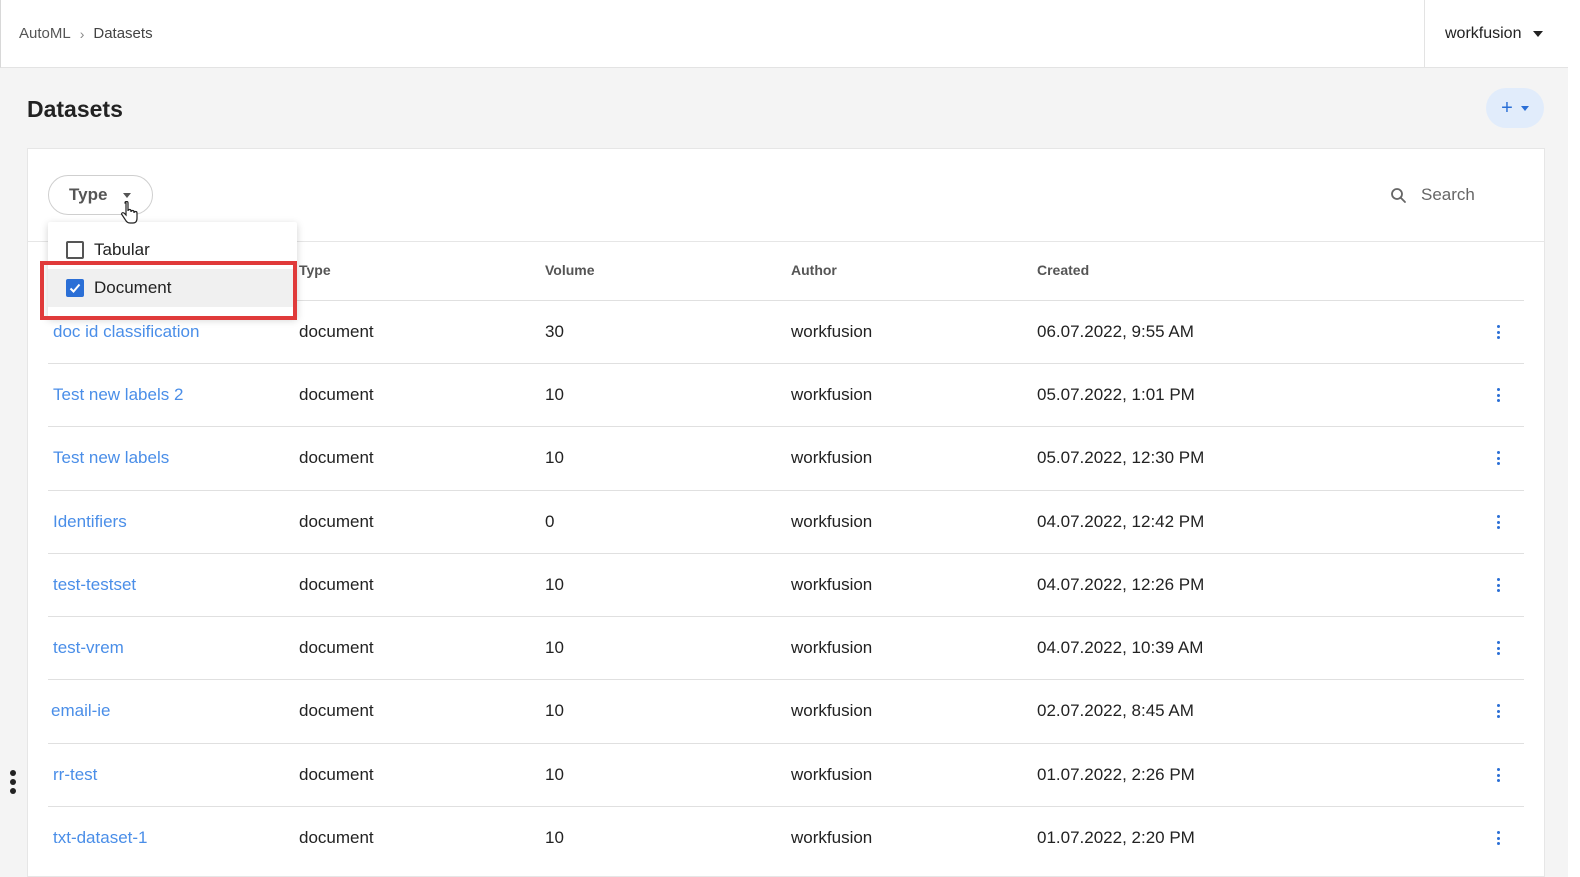 This screenshot has width=1580, height=877. What do you see at coordinates (1121, 584) in the screenshot?
I see `dataset-created: 04.07.2022, 12:26 PM` at bounding box center [1121, 584].